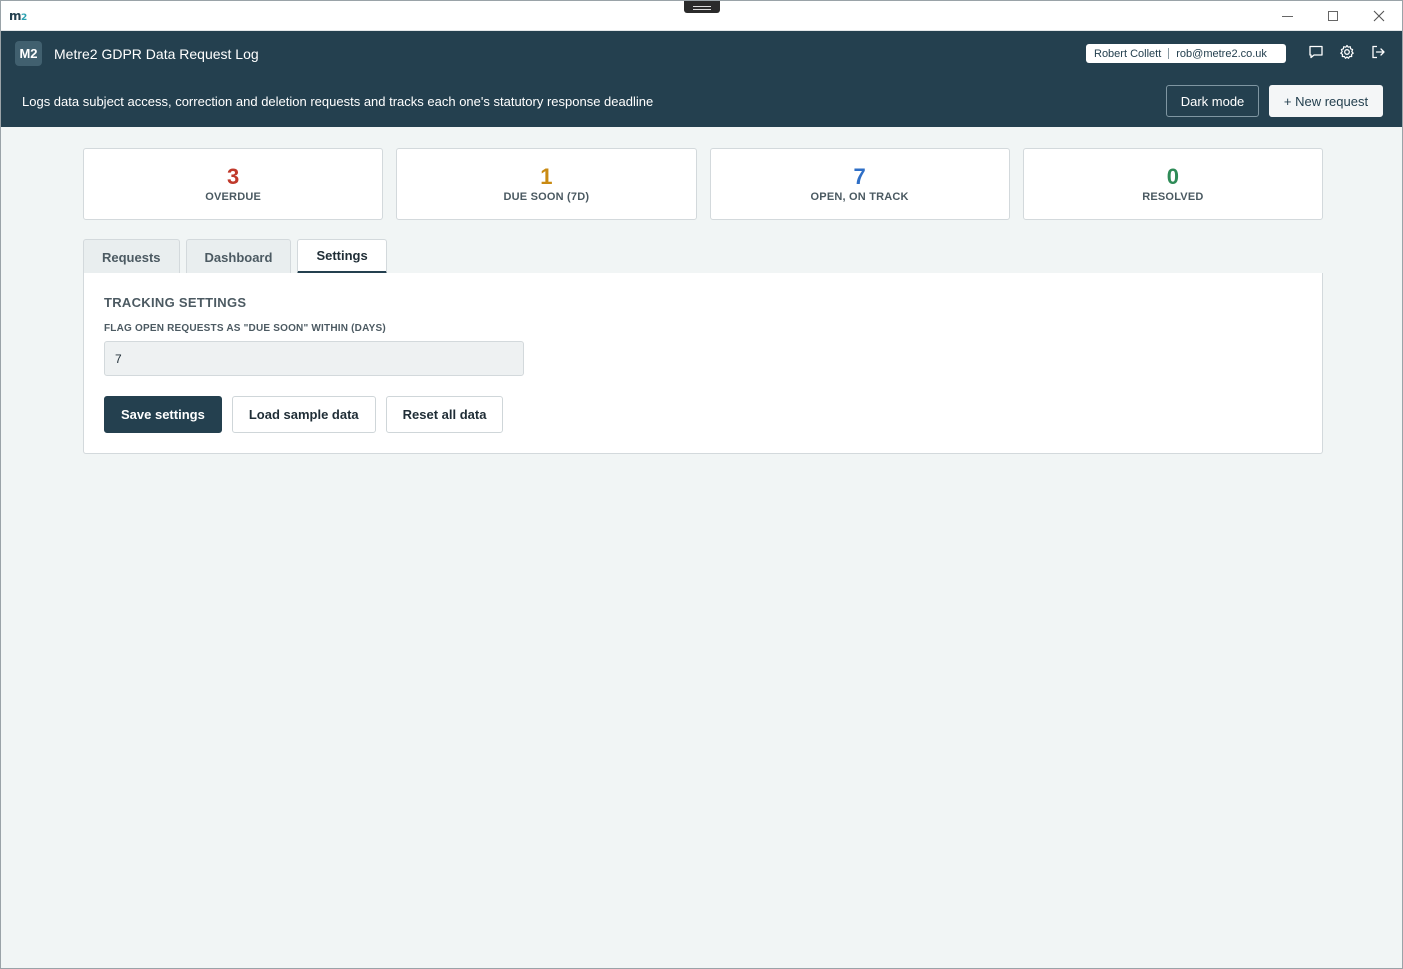 The width and height of the screenshot is (1403, 969). Describe the element at coordinates (859, 197) in the screenshot. I see `stat-label: OPEN, ON TRACK` at that location.